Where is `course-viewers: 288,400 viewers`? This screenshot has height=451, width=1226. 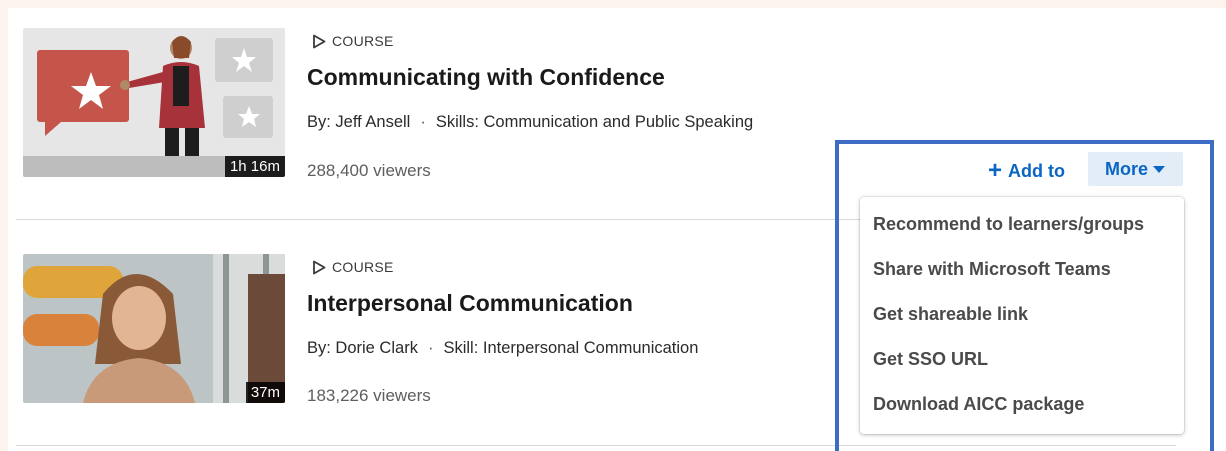
course-viewers: 288,400 viewers is located at coordinates (369, 170).